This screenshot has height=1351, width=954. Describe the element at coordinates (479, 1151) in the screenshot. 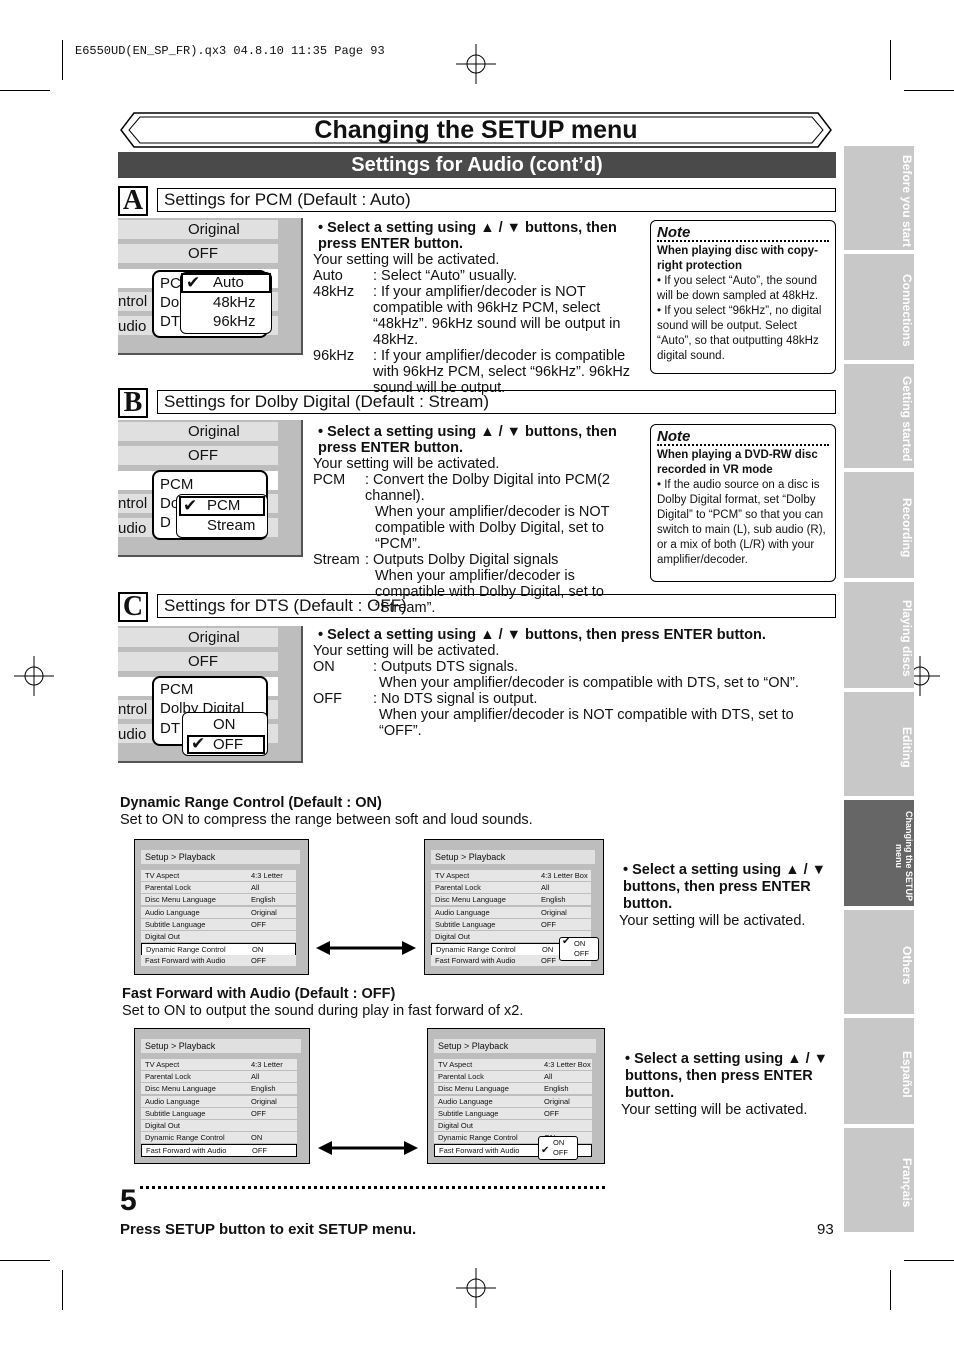

I see `screen-row-label: Fast Forward with Audio` at that location.